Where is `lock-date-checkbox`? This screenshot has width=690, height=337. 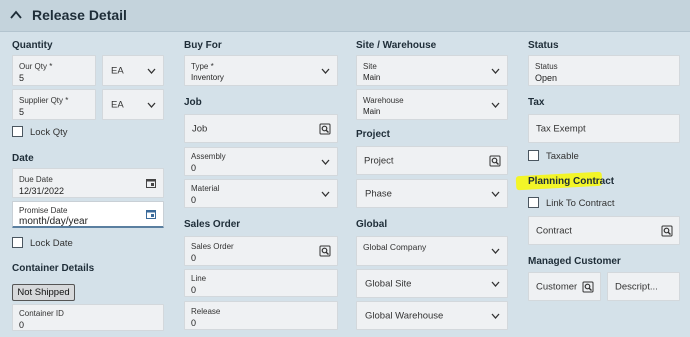
lock-date-checkbox is located at coordinates (17, 242).